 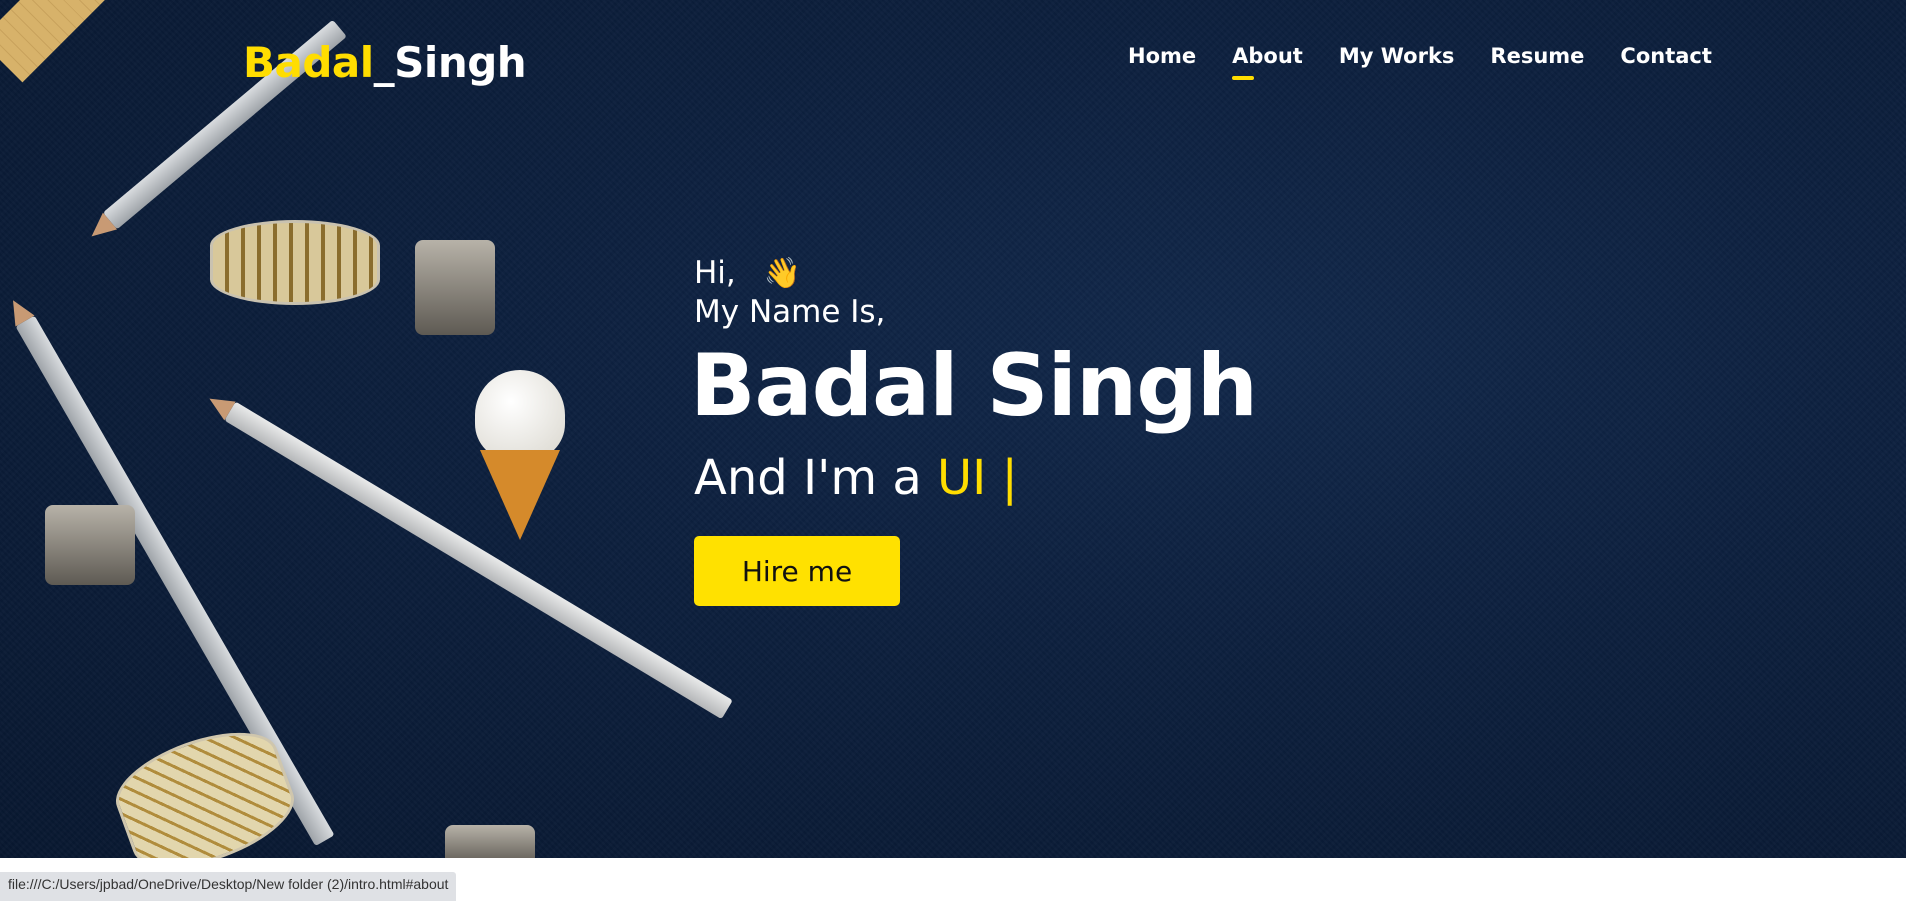 I want to click on ice-cream-cone-decoration, so click(x=520, y=495).